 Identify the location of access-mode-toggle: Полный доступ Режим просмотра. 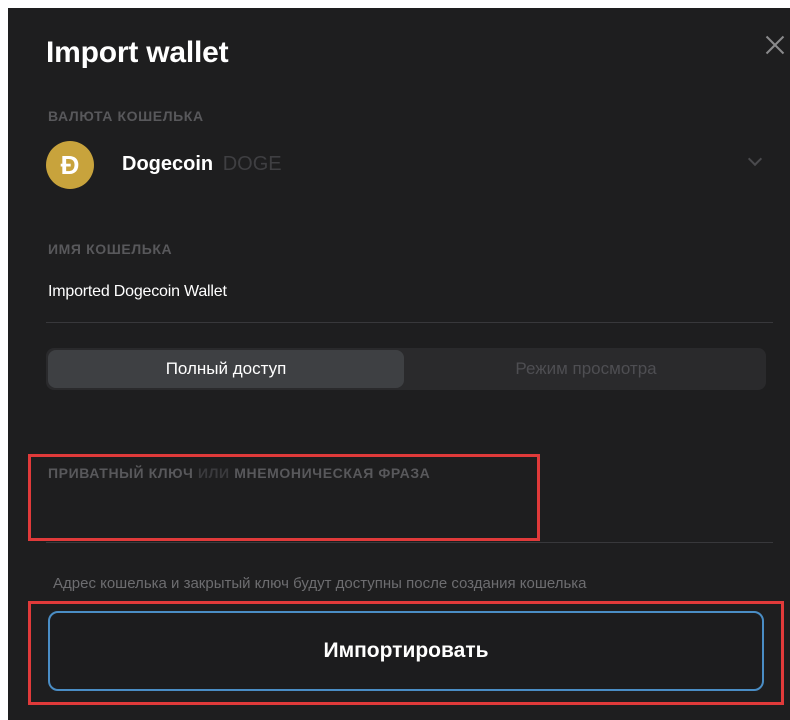
(406, 369).